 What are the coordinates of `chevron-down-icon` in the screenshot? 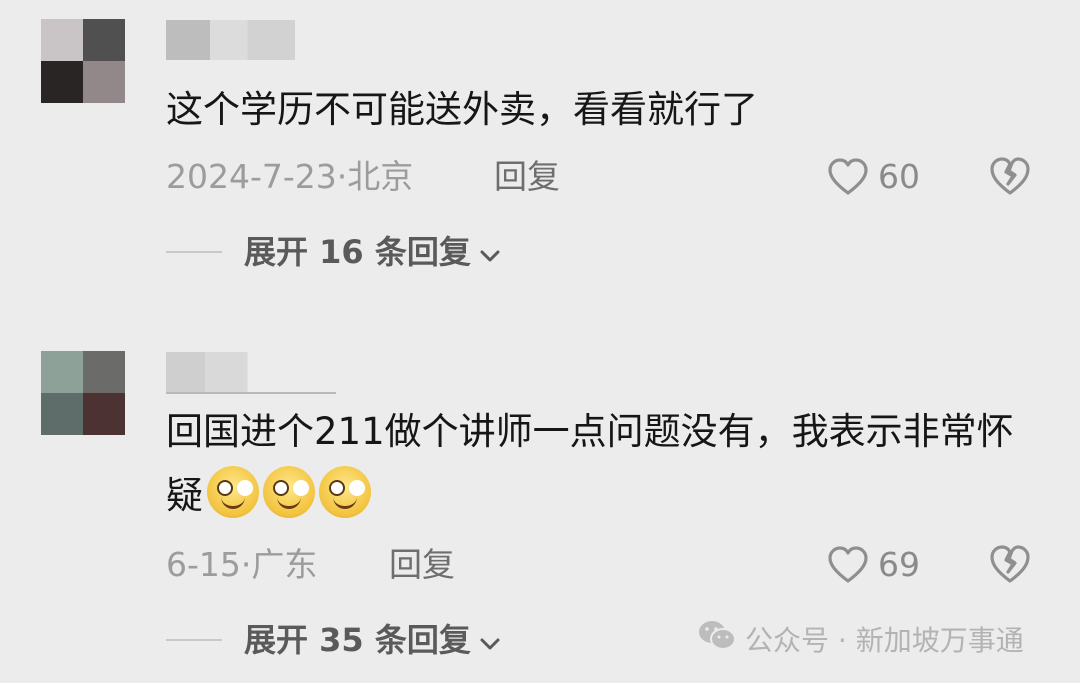 It's located at (490, 640).